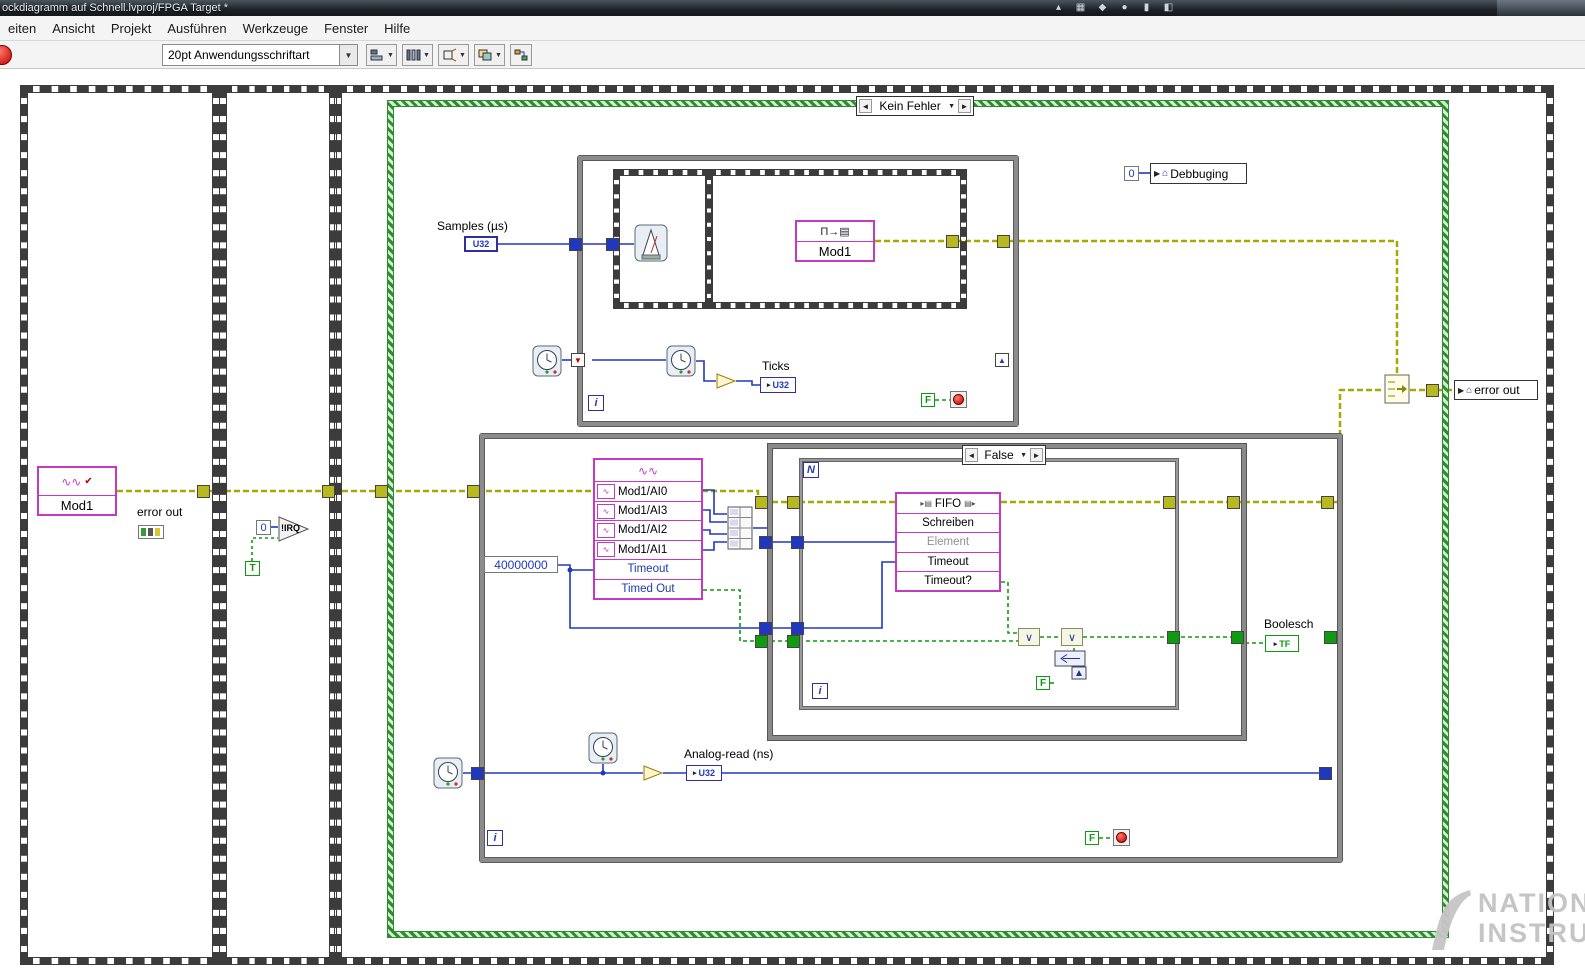 Image resolution: width=1585 pixels, height=978 pixels. I want to click on fpga-io-node-mod1-seq: Π→▤ Mod1, so click(835, 241).